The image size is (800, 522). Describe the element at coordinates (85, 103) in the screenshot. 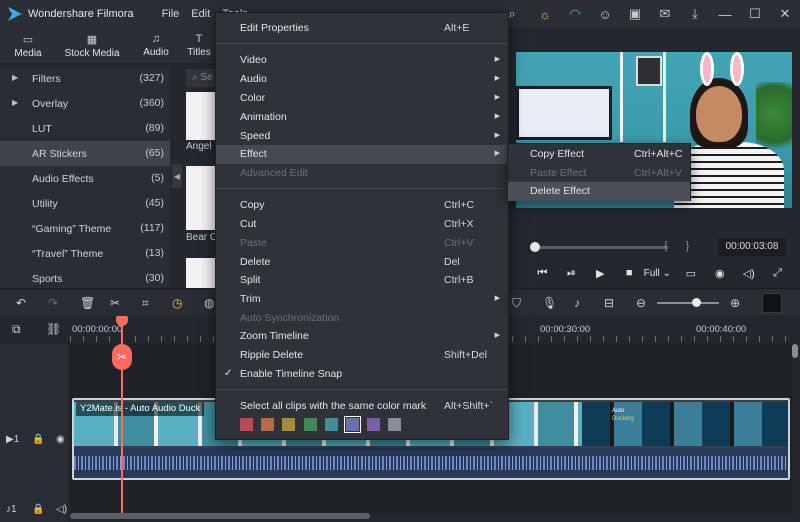

I see `sidebar-item-overlay: ▶ Overlay (360)` at that location.